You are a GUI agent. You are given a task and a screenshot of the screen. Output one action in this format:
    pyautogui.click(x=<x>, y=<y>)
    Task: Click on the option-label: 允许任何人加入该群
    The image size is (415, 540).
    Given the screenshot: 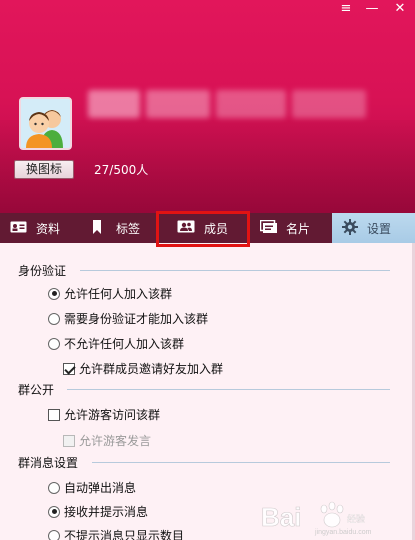 What is the action you would take?
    pyautogui.click(x=118, y=294)
    